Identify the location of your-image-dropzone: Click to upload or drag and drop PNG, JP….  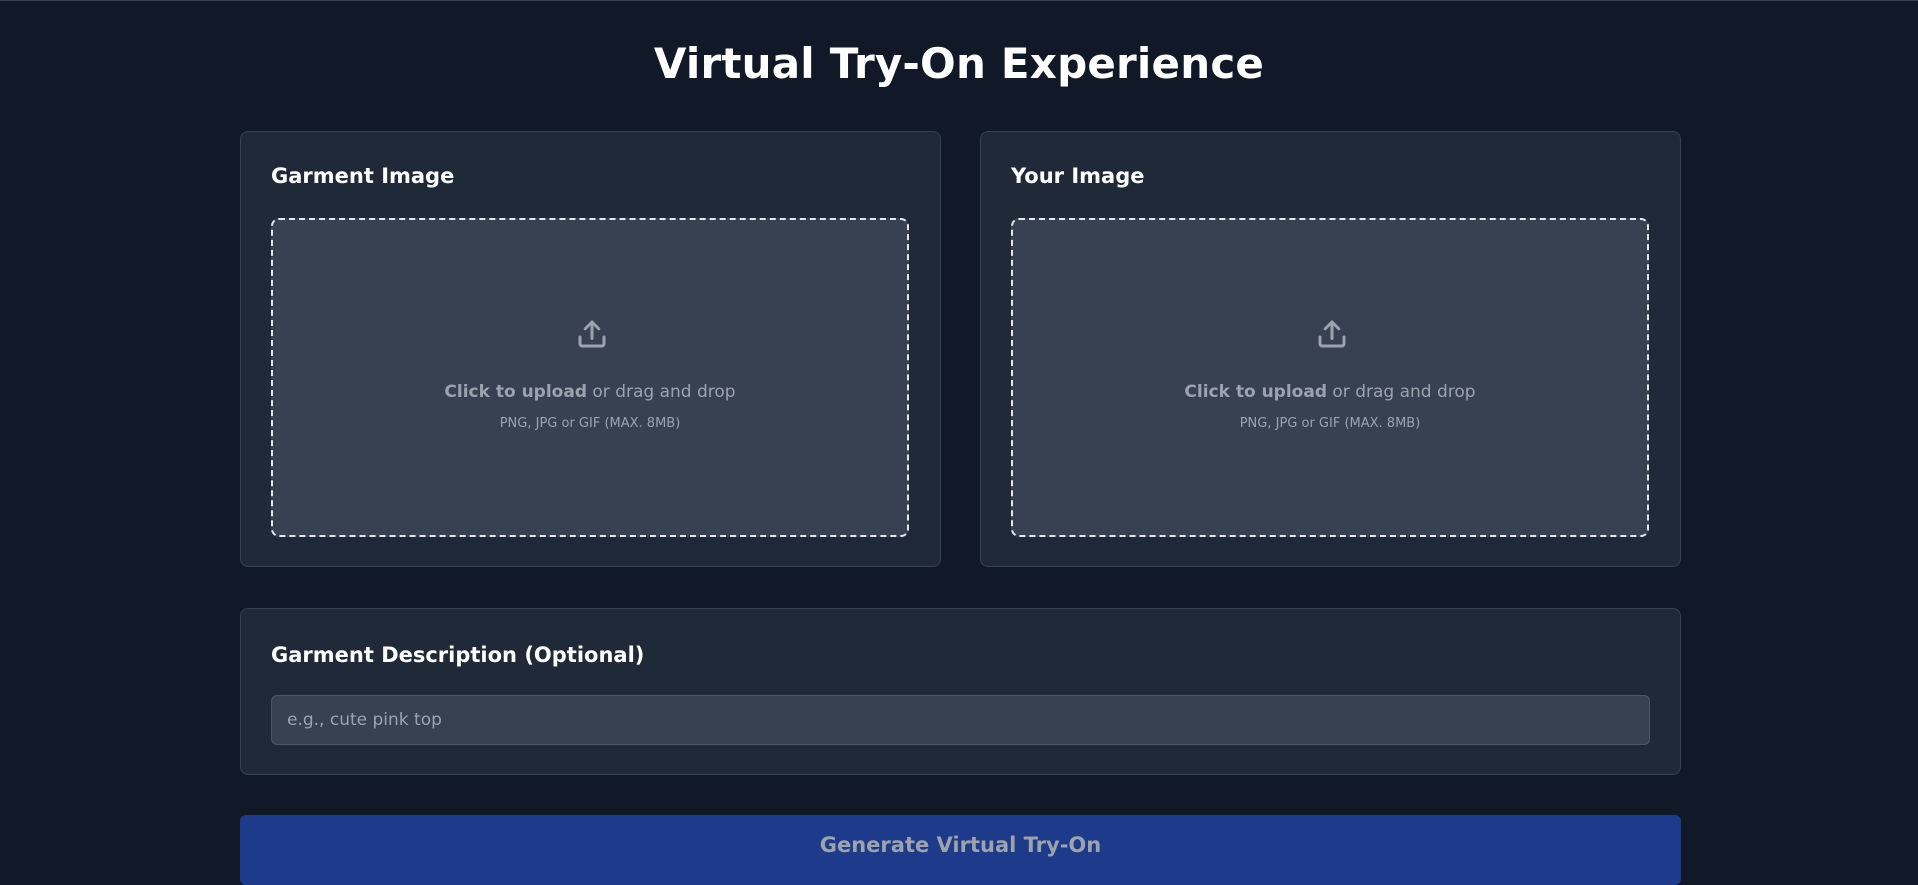
(1330, 377).